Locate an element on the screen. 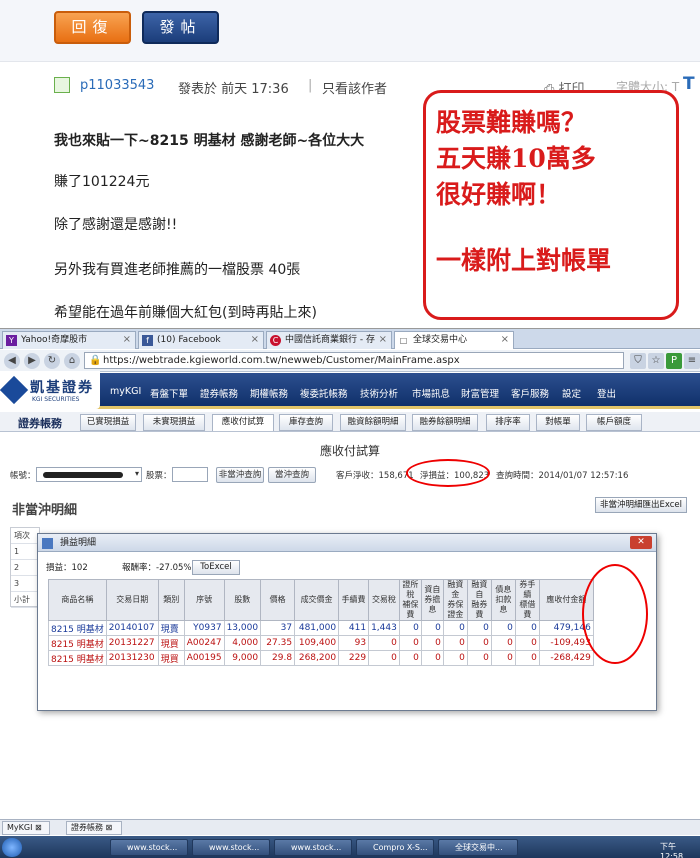  bottom-tab-securities: 證券帳務 ⊠ is located at coordinates (94, 828).